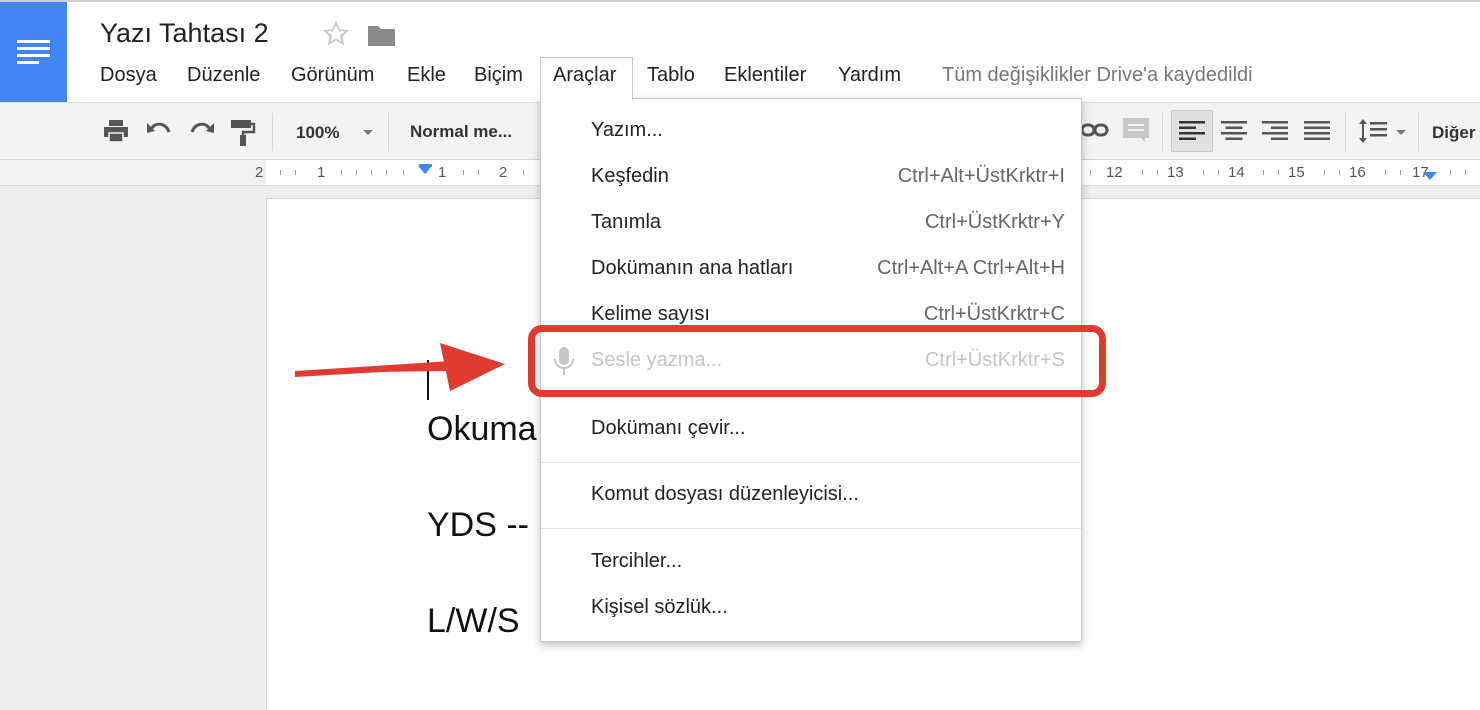  What do you see at coordinates (1136, 130) in the screenshot?
I see `comment-icon` at bounding box center [1136, 130].